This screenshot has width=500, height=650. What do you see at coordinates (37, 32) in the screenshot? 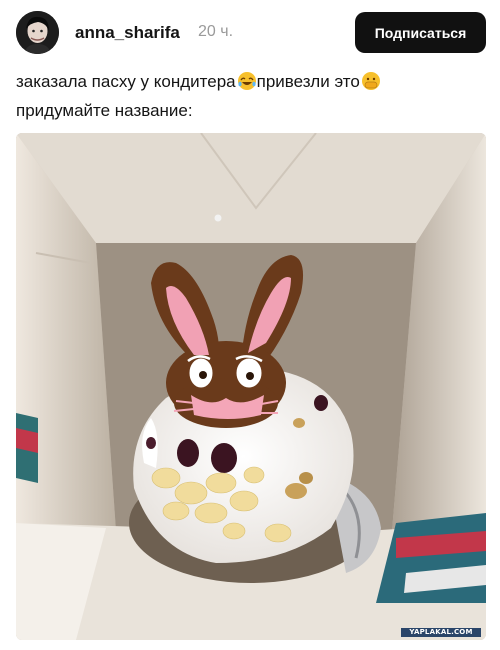
I see `avatar` at bounding box center [37, 32].